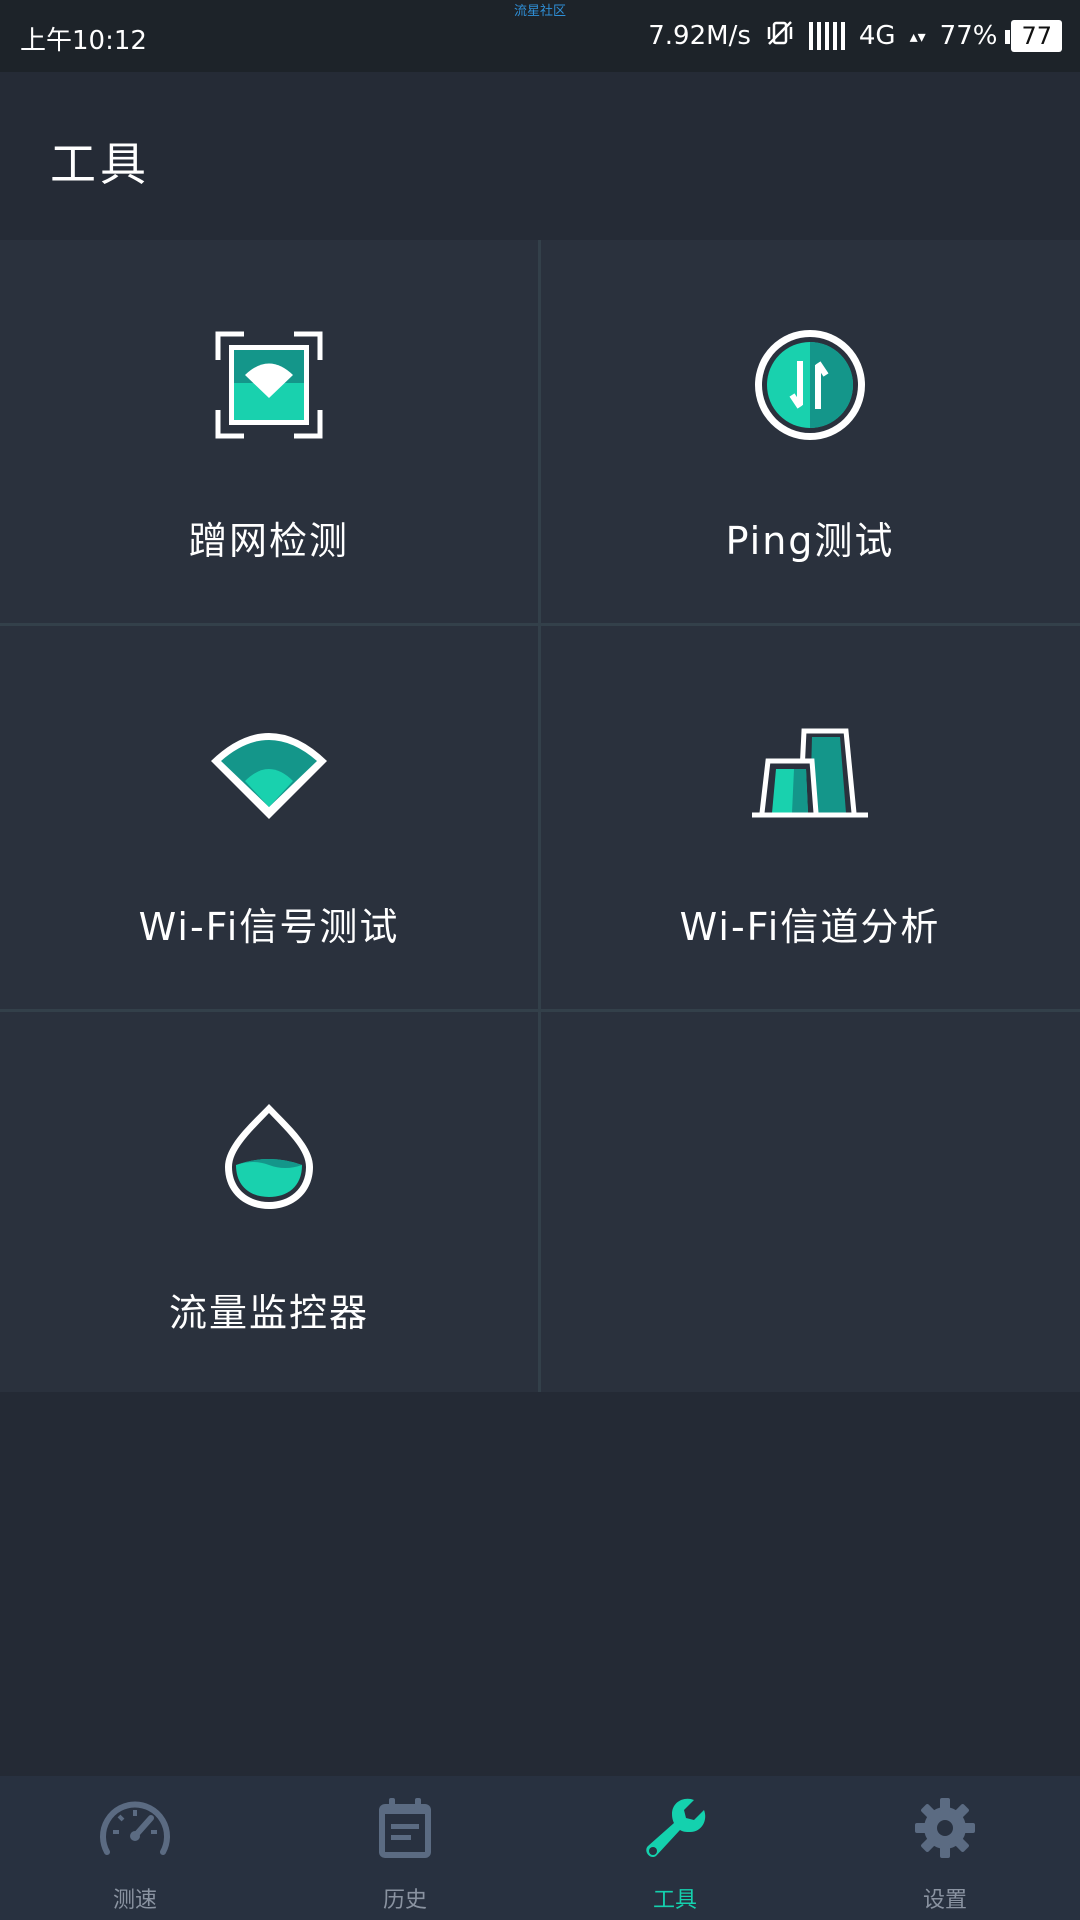  What do you see at coordinates (269, 776) in the screenshot?
I see `wifi-signal-icon` at bounding box center [269, 776].